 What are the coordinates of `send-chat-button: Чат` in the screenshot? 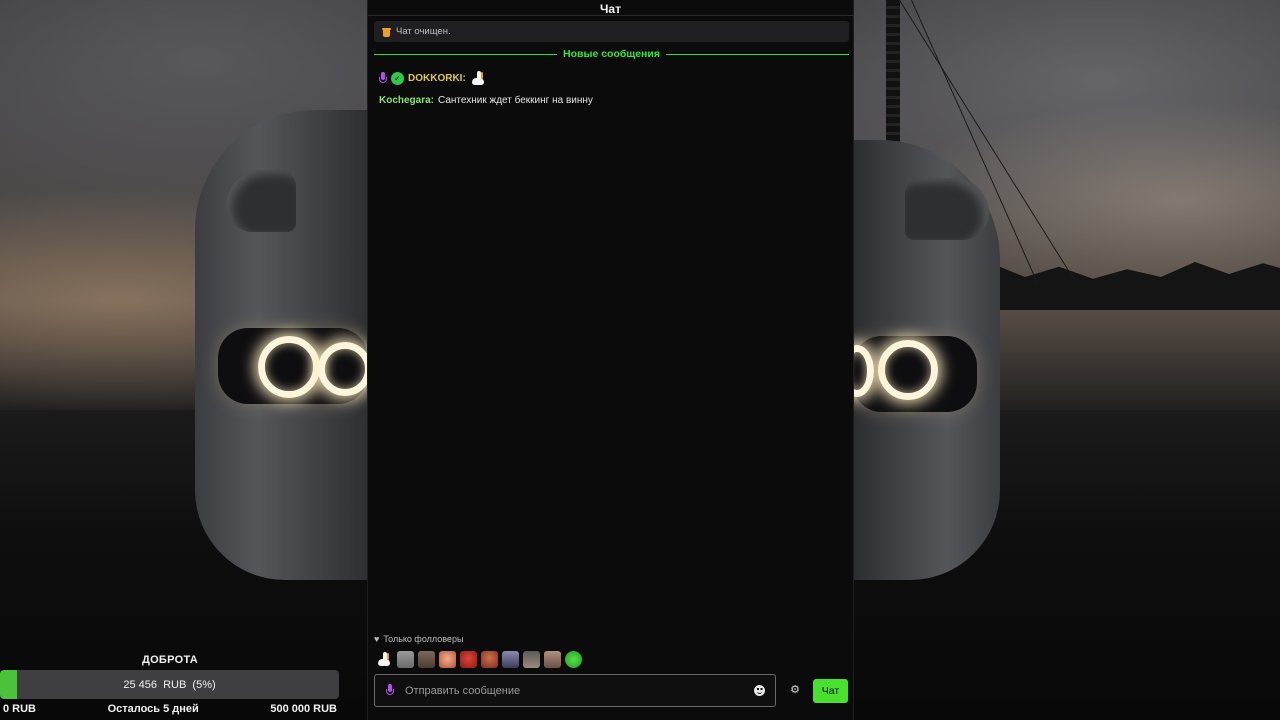 It's located at (830, 691).